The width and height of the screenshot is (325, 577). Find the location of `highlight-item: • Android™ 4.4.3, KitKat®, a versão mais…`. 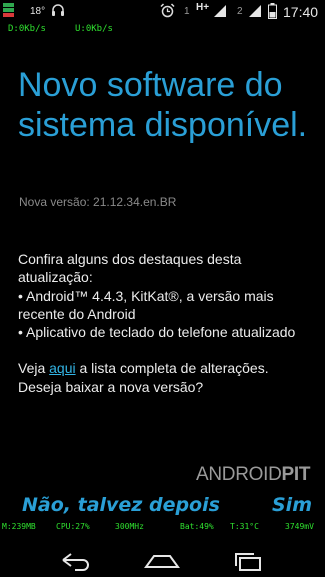

highlight-item: • Android™ 4.4.3, KitKat®, a versão mais… is located at coordinates (146, 304).